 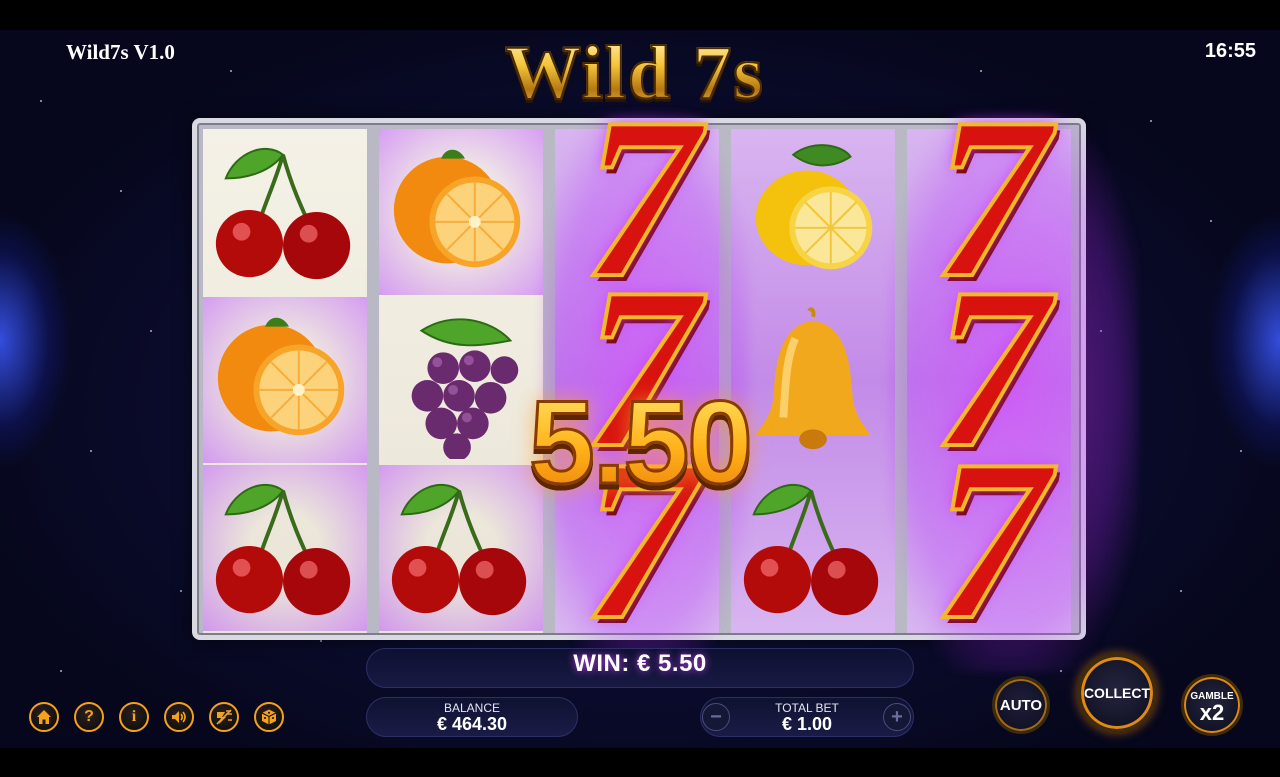 I want to click on dice-icon, so click(x=269, y=717).